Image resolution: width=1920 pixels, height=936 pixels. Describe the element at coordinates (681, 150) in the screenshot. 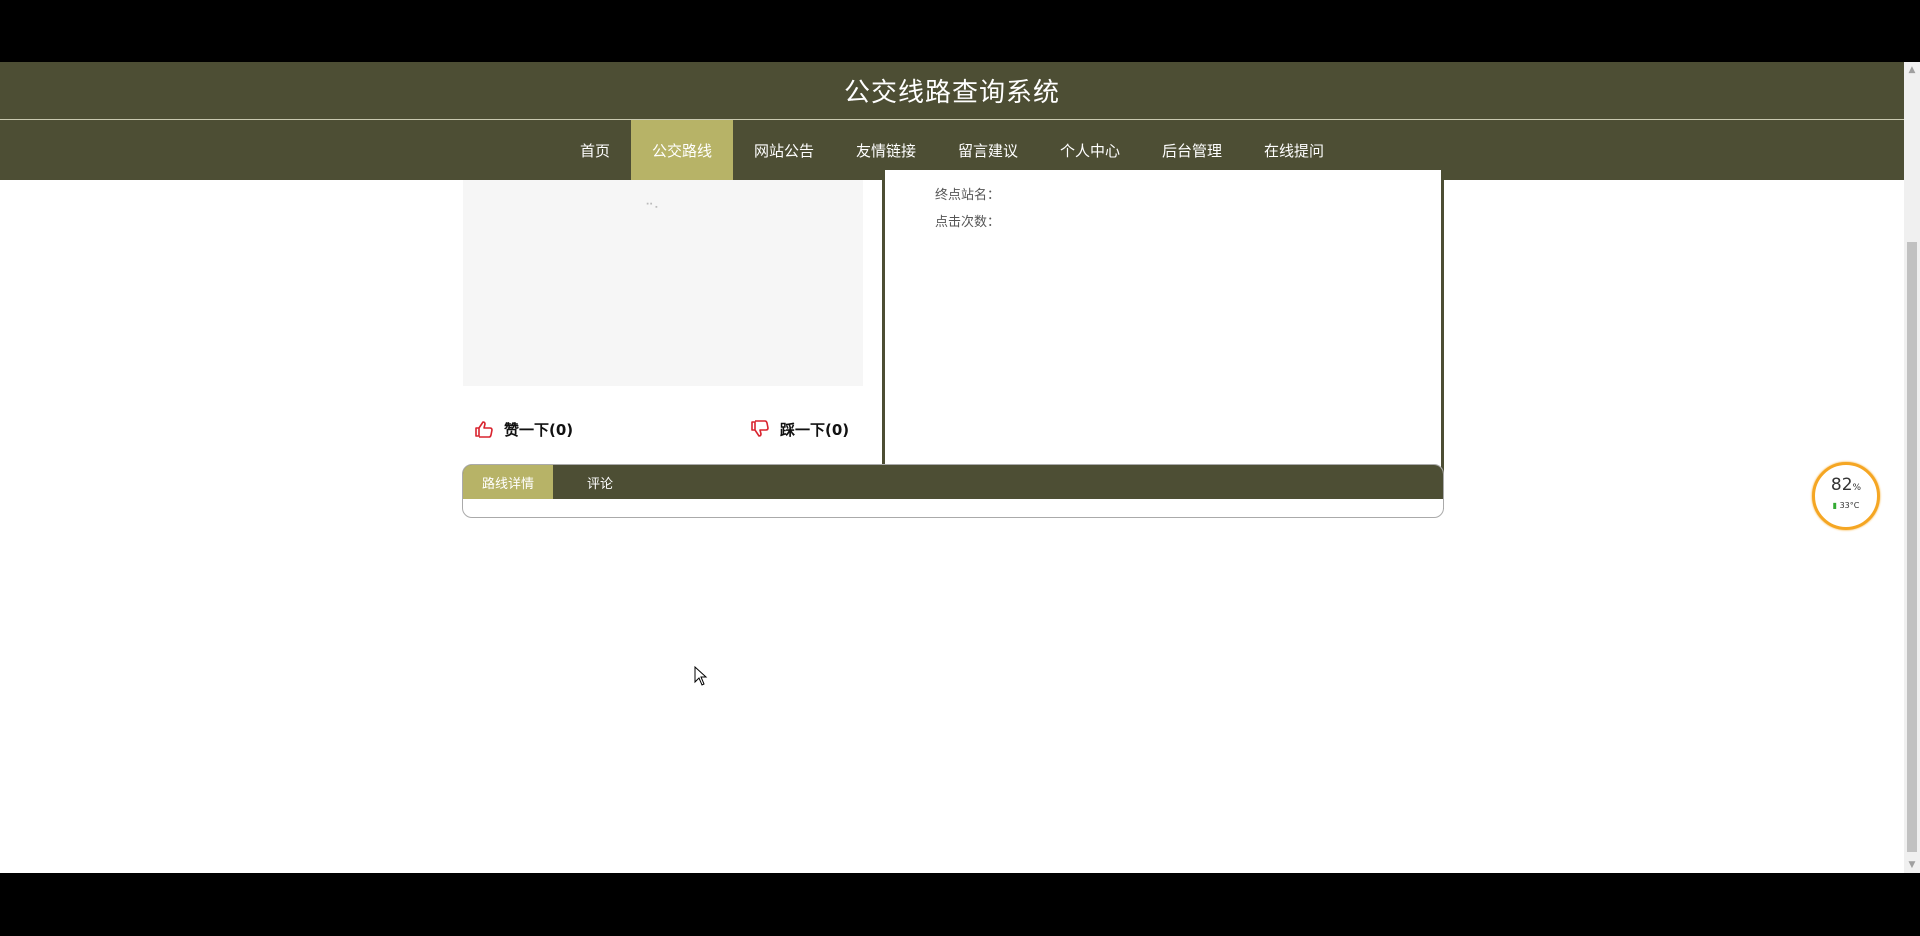

I see `nav-item-bus-routes: 公交路线` at that location.